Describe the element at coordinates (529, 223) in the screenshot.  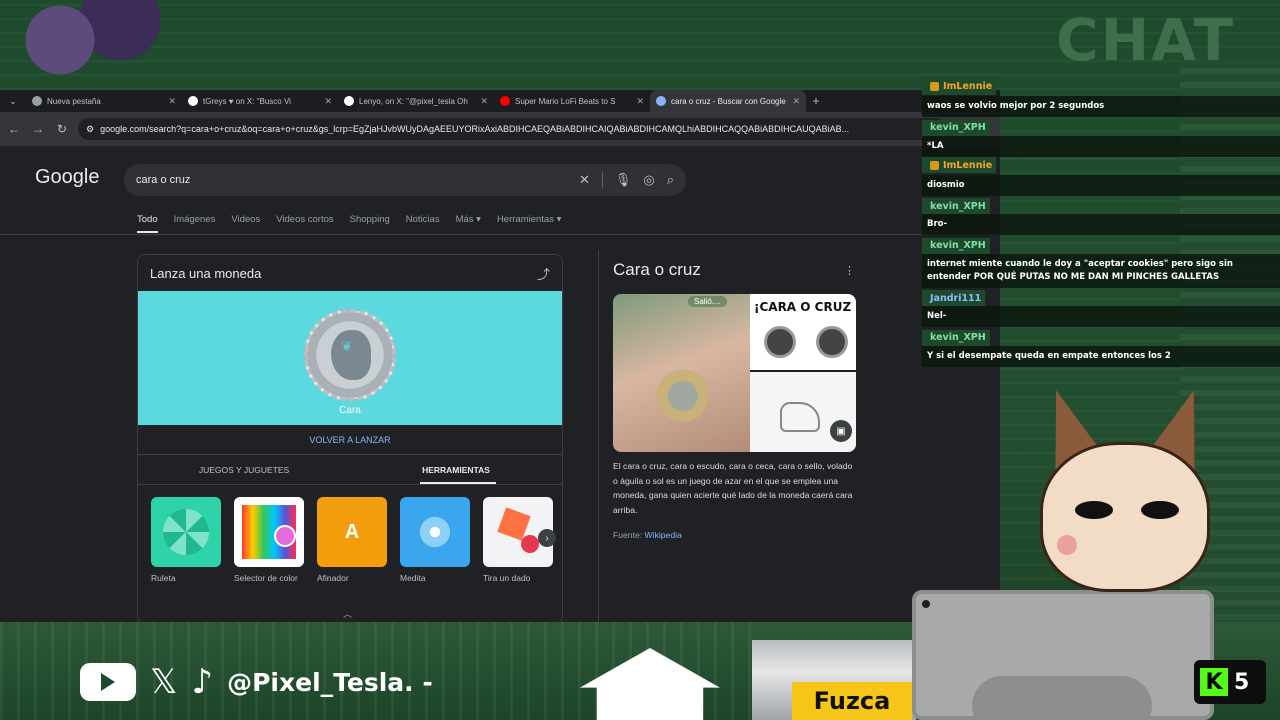
I see `search-nav-tab: Herramientas ▾` at that location.